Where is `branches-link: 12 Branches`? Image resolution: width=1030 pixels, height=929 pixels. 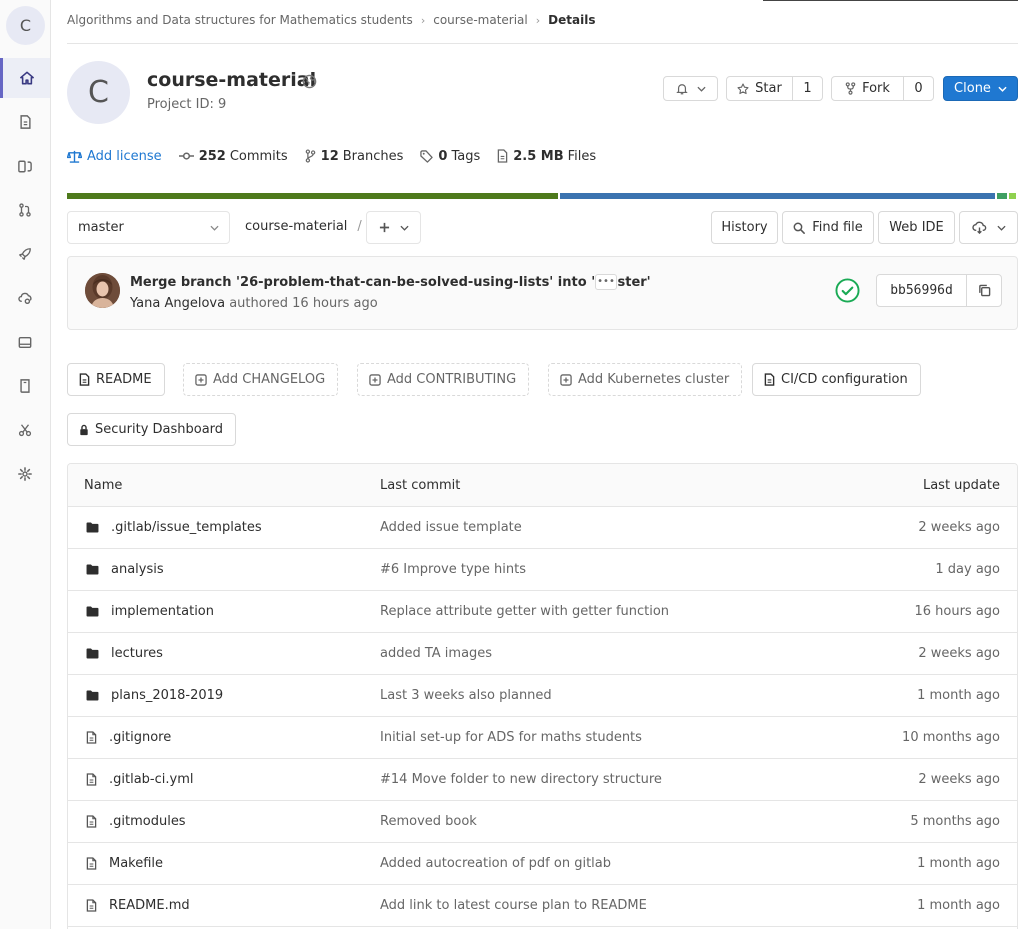 branches-link: 12 Branches is located at coordinates (354, 156).